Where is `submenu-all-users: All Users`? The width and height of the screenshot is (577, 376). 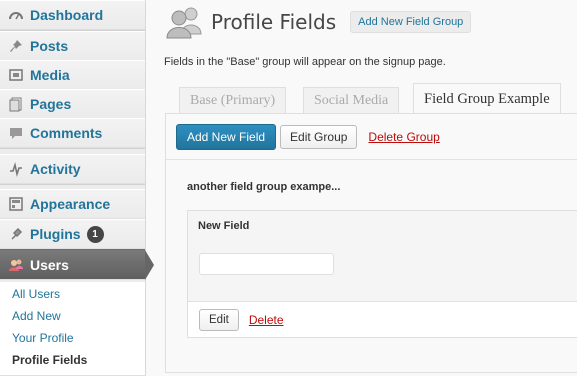 submenu-all-users: All Users is located at coordinates (36, 294).